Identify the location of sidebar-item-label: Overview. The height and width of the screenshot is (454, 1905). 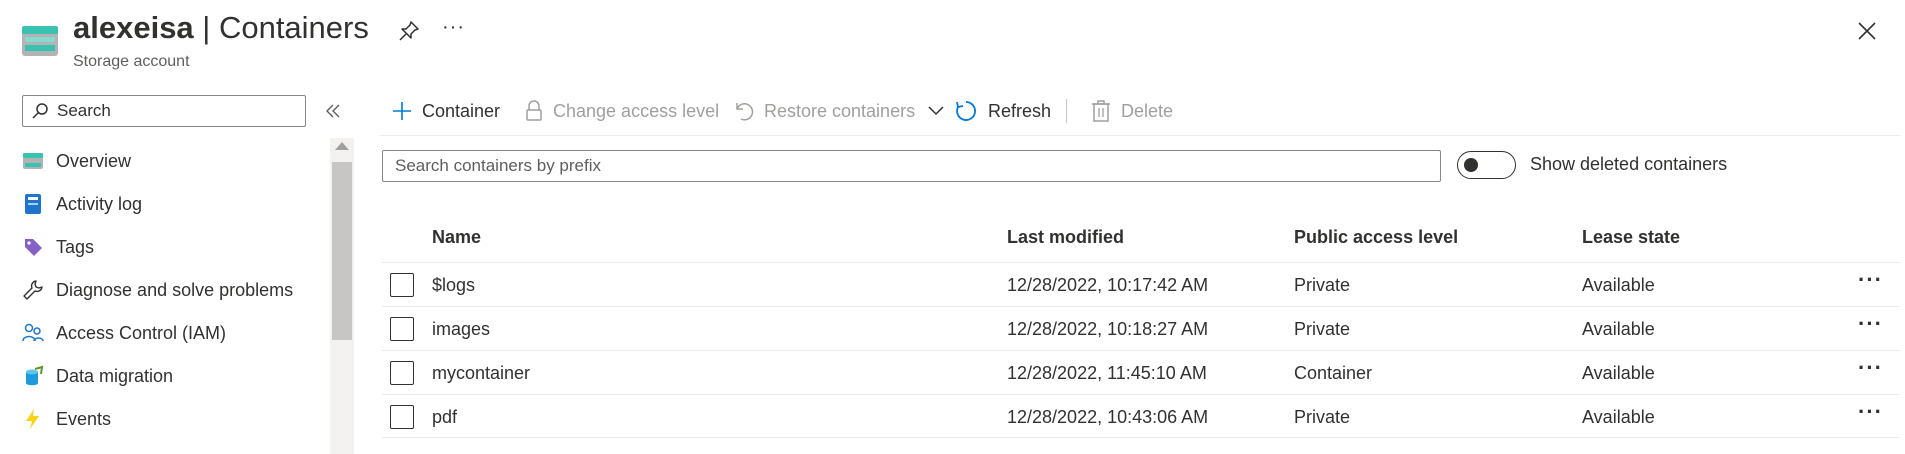
(94, 160).